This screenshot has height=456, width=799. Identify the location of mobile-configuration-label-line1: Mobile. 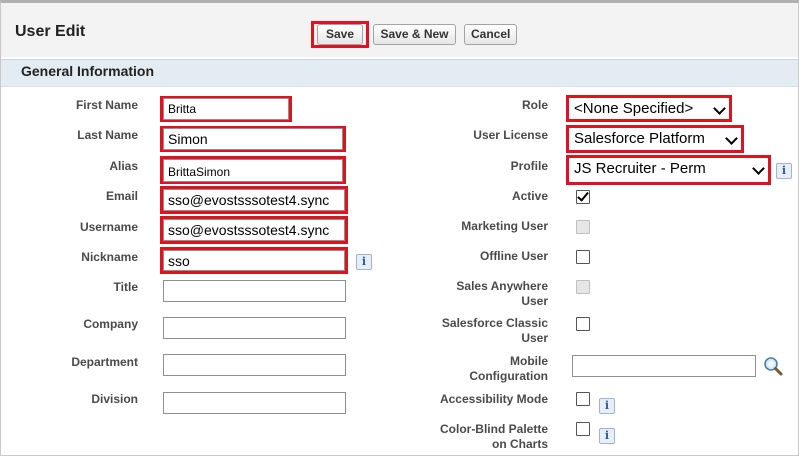
(529, 361).